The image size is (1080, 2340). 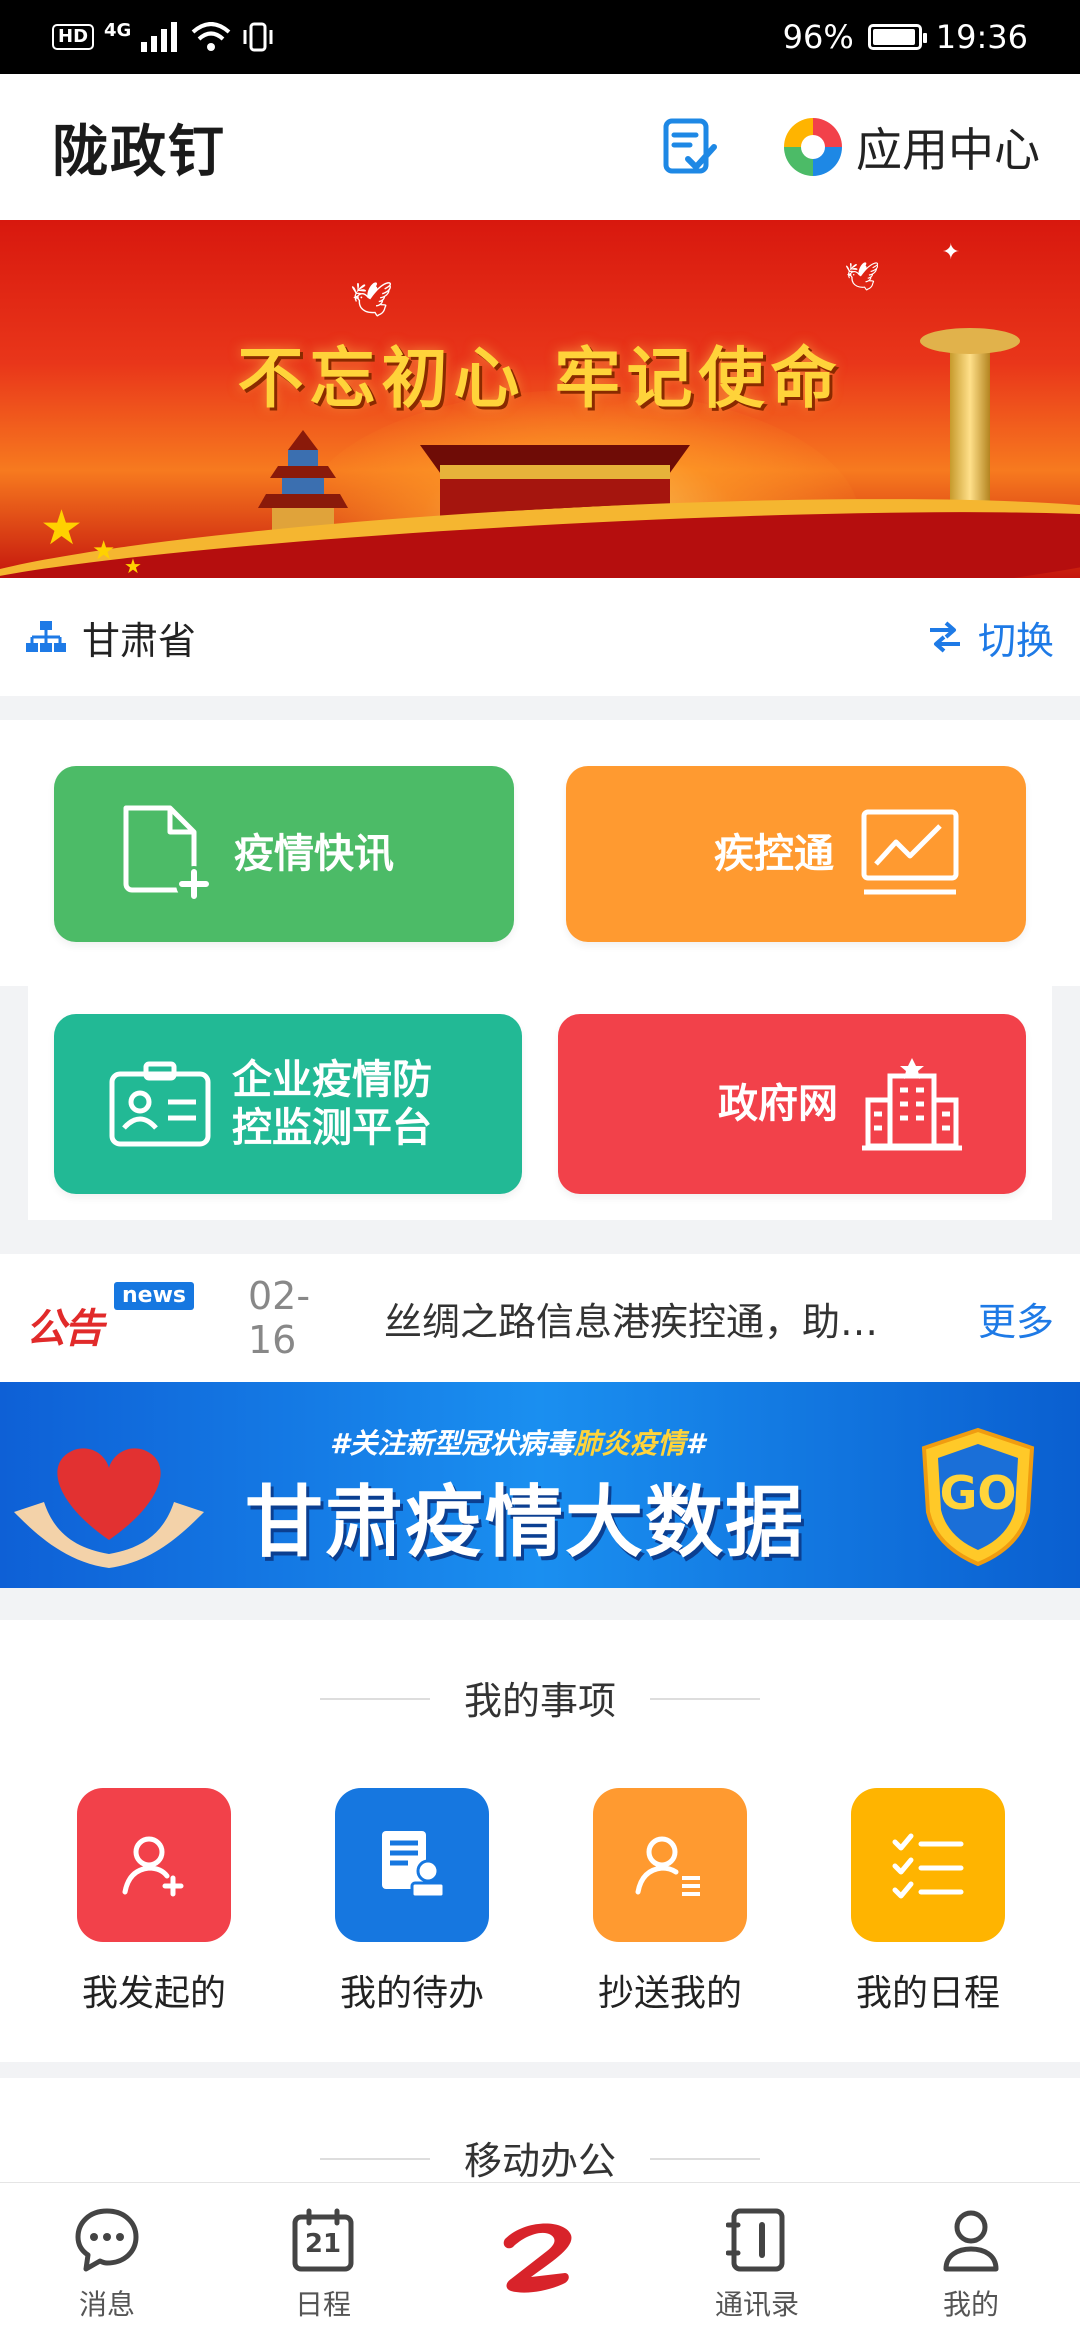 I want to click on nav-profile: 我的, so click(x=971, y=2264).